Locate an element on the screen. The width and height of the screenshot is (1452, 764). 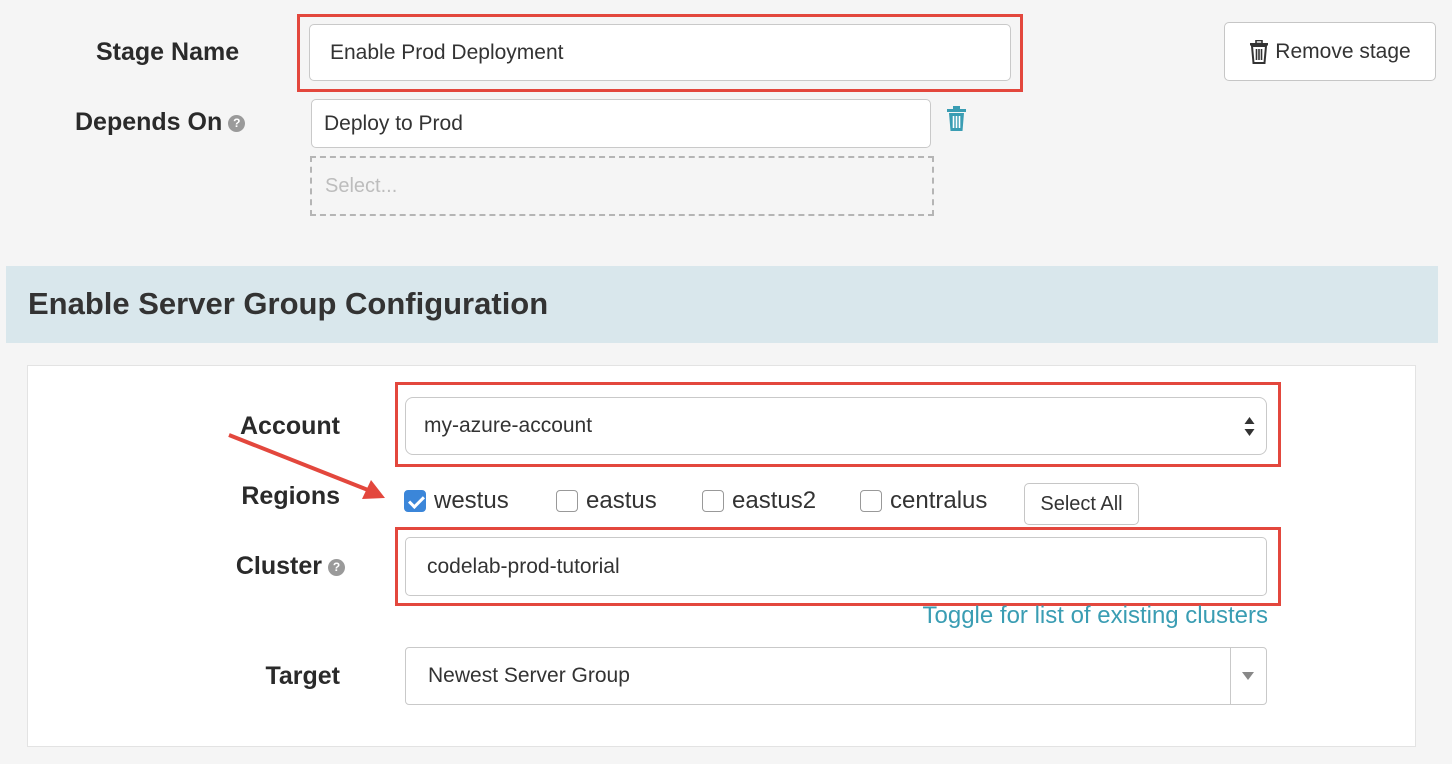
region-eastus: eastus is located at coordinates (606, 501).